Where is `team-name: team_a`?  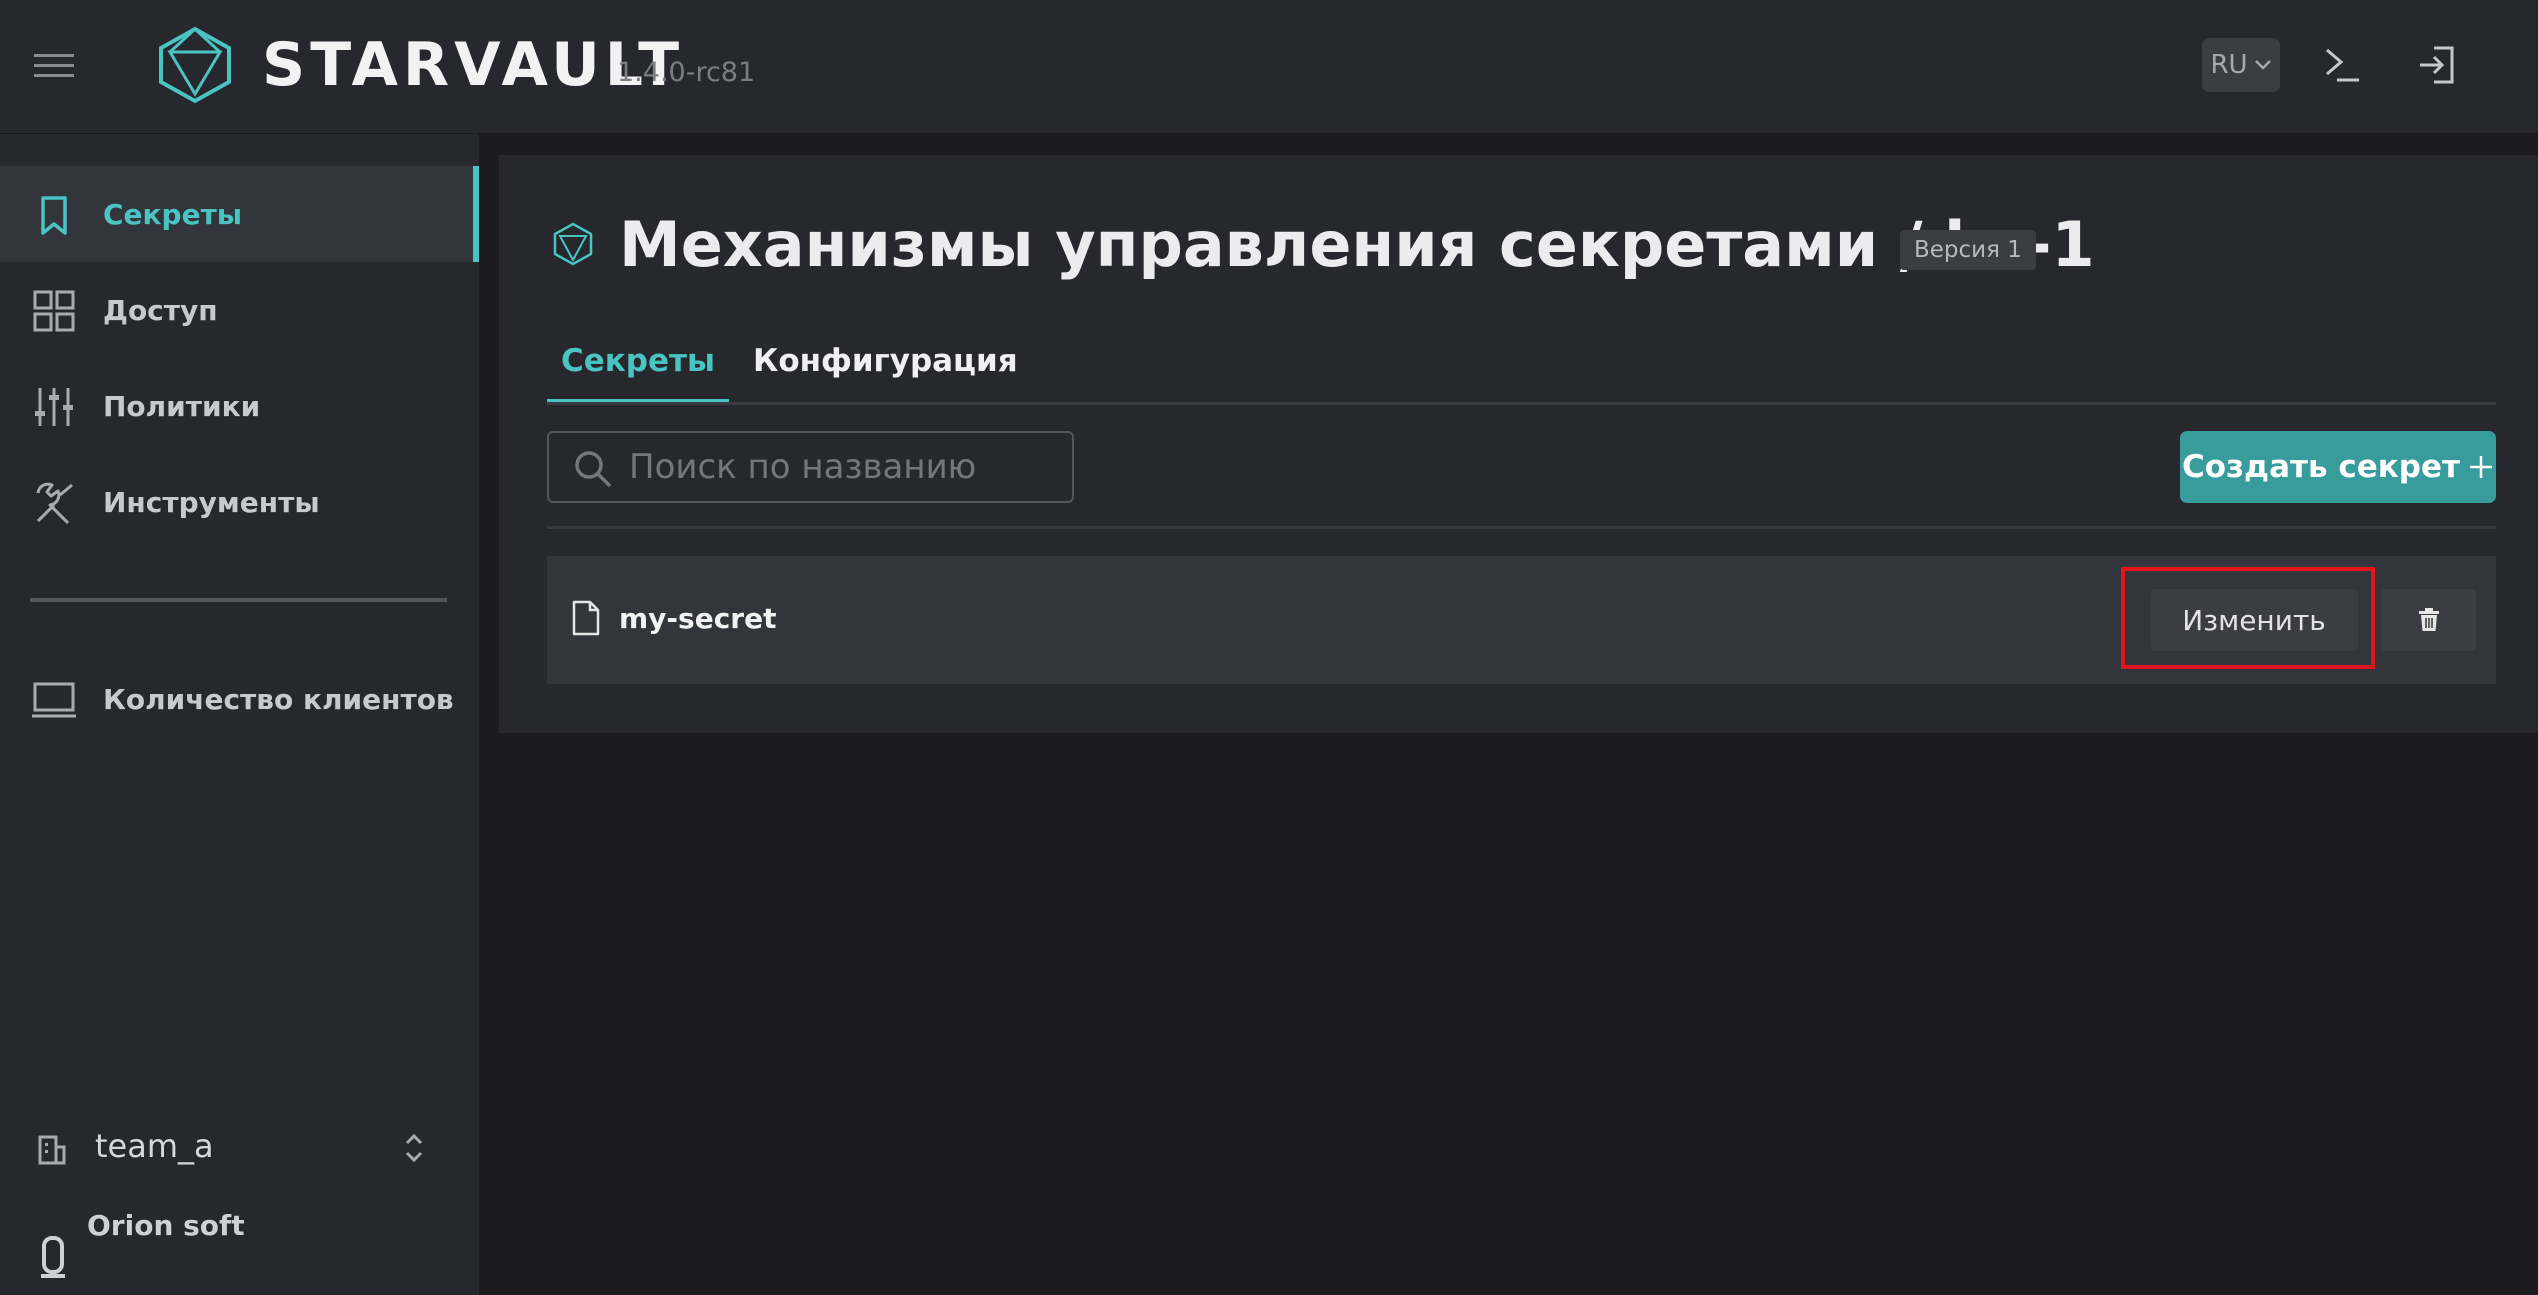
team-name: team_a is located at coordinates (154, 1146).